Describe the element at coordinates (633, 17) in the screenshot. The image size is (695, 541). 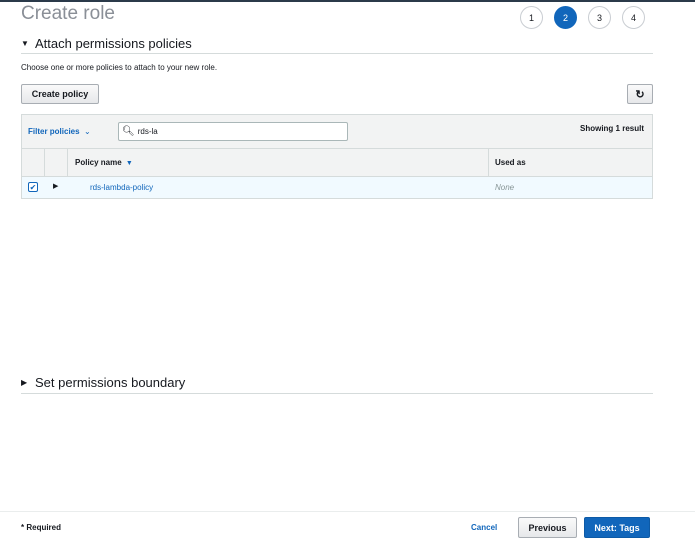
I see `step-4: 4` at that location.